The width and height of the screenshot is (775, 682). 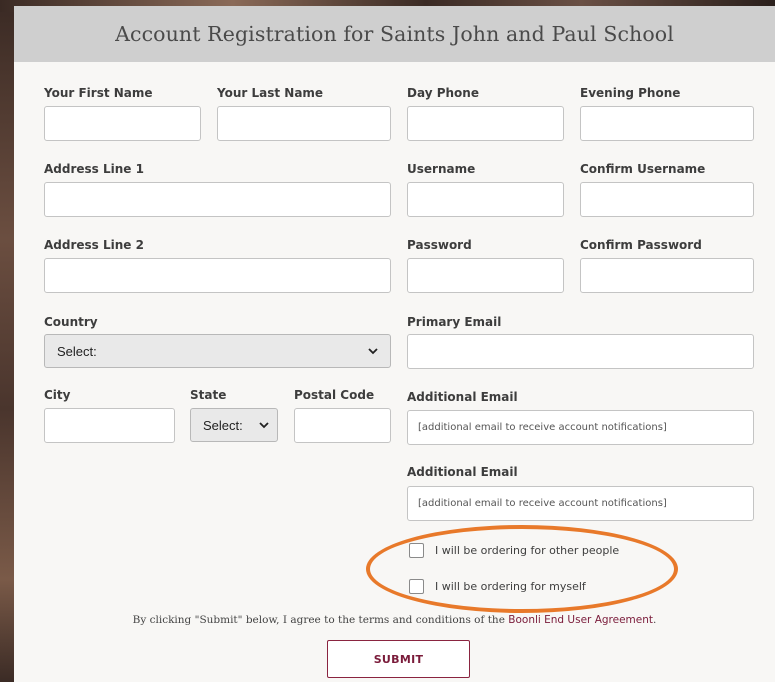 What do you see at coordinates (94, 245) in the screenshot?
I see `address2-label: Address Line 2` at bounding box center [94, 245].